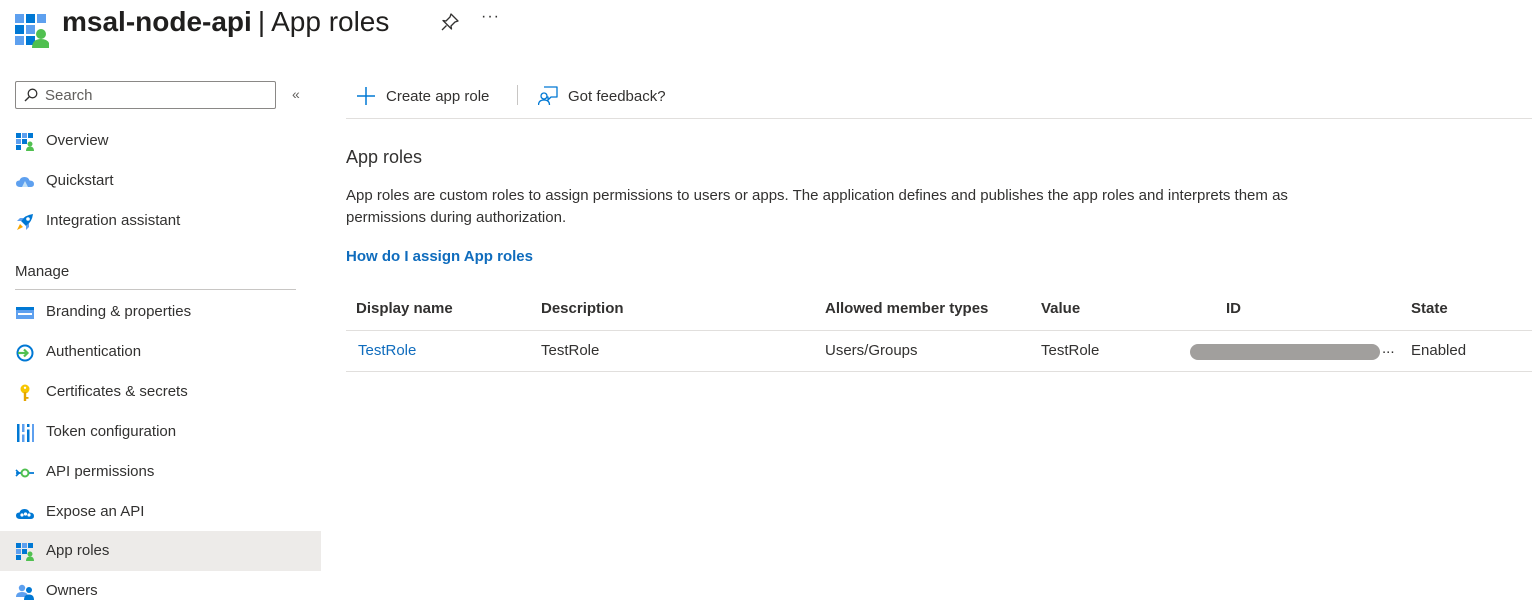 Image resolution: width=1532 pixels, height=611 pixels. I want to click on sidebar-item-authentication: Authentication, so click(160, 352).